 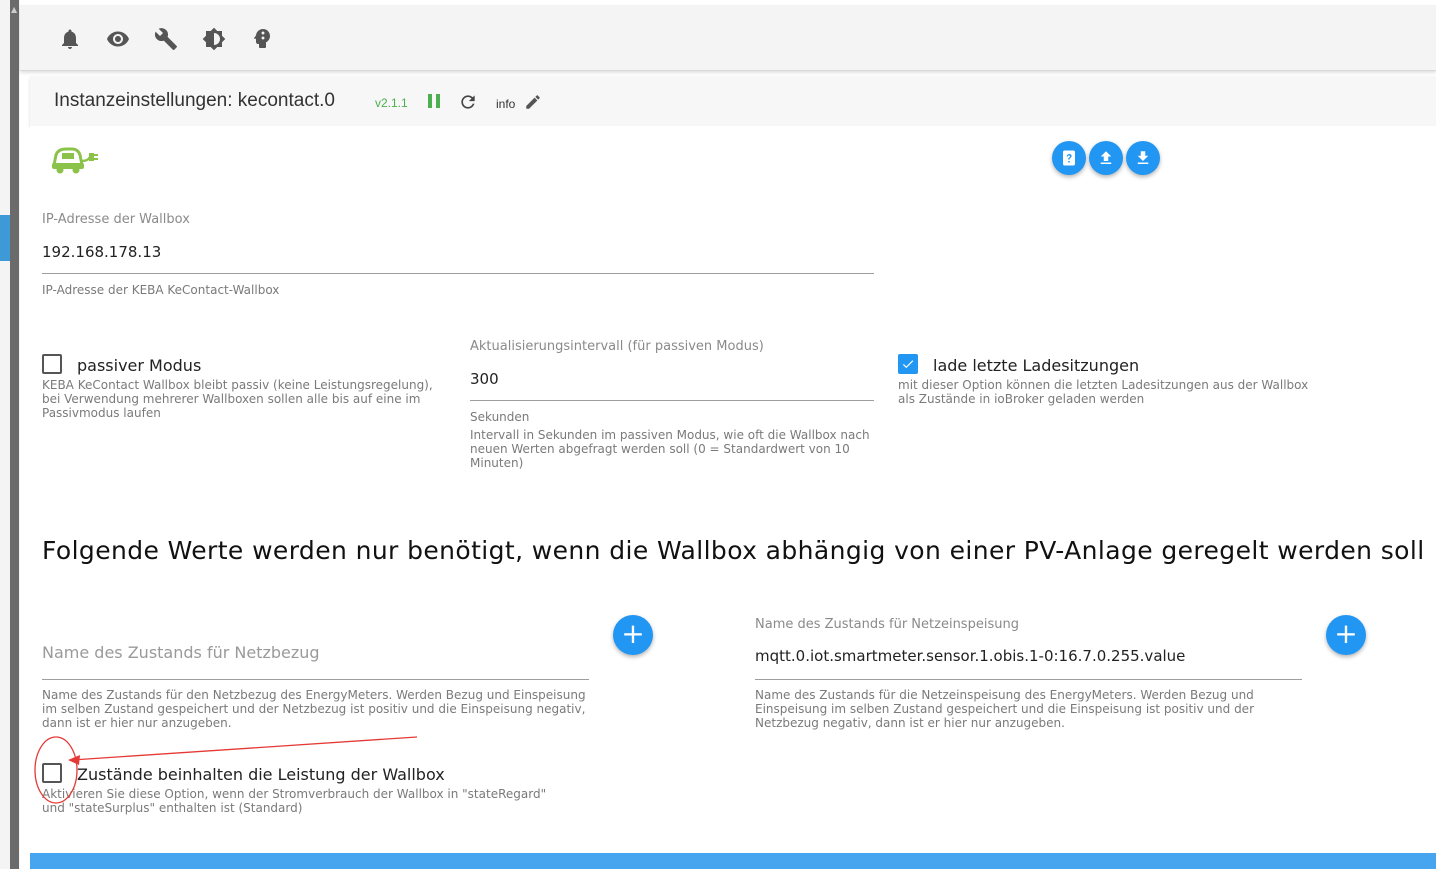 I want to click on help-button, so click(x=1069, y=158).